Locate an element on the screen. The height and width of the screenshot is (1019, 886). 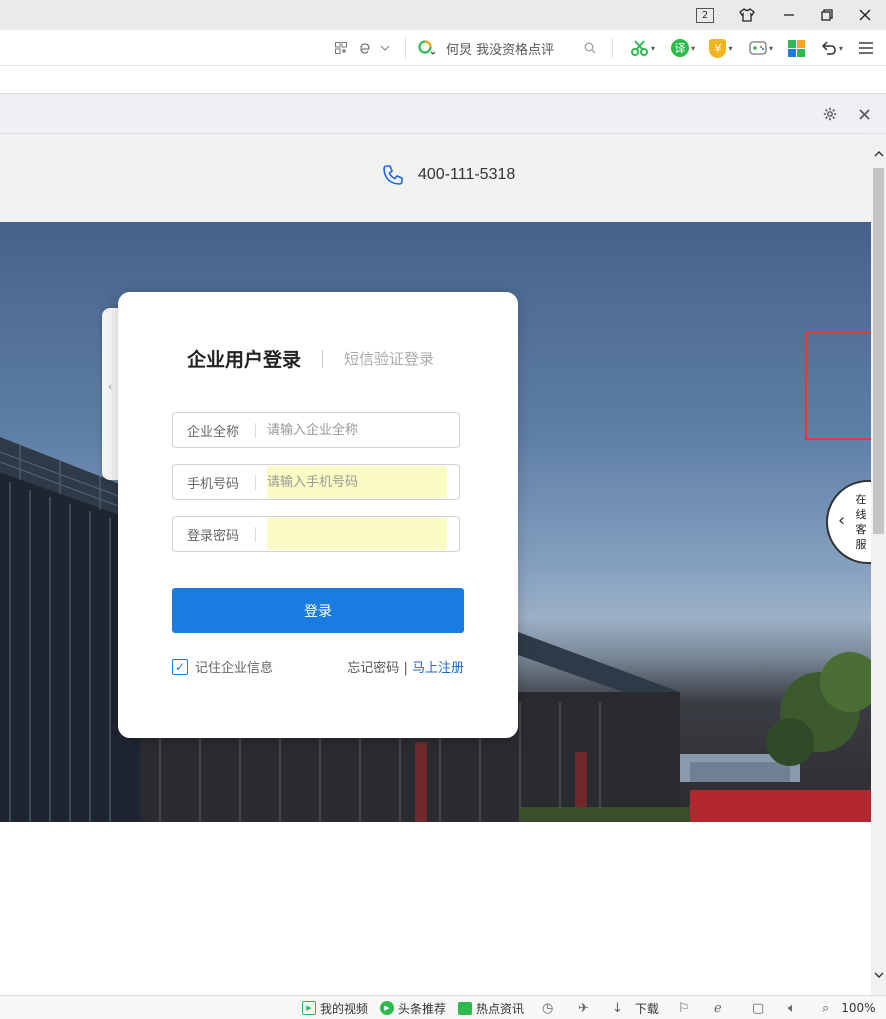
download-arrow-icon: ↓ is located at coordinates (617, 1008).